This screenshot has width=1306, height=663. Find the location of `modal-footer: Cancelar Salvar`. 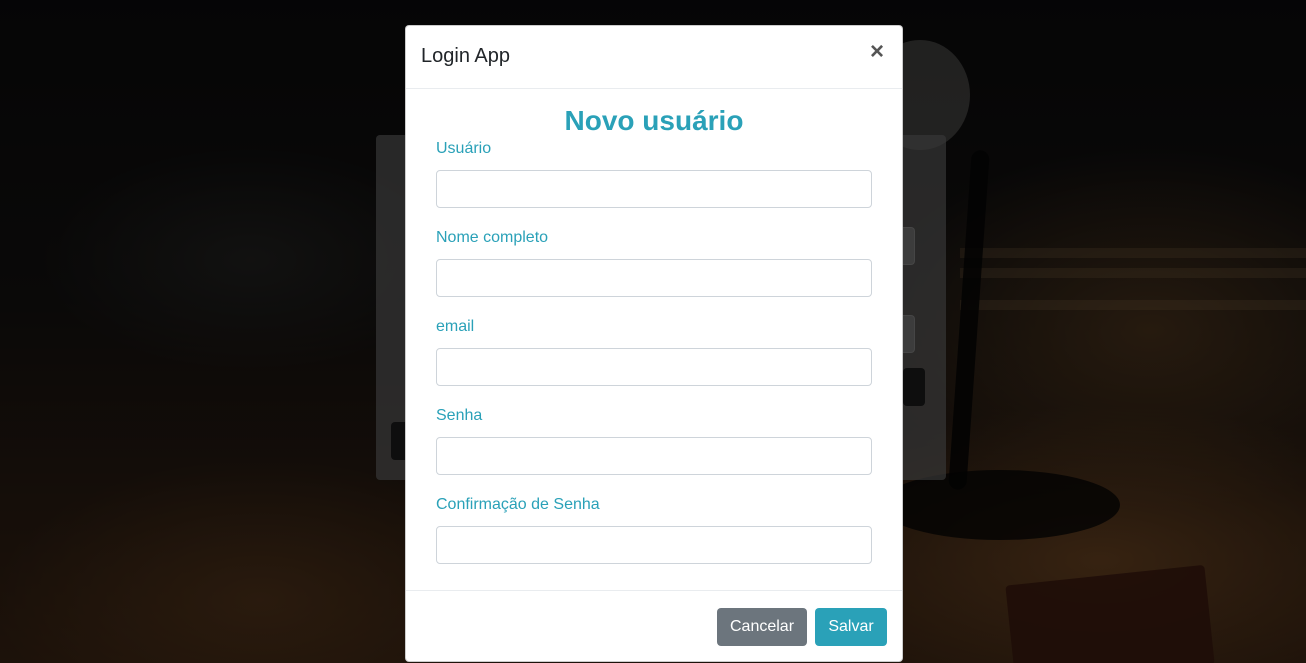

modal-footer: Cancelar Salvar is located at coordinates (654, 625).